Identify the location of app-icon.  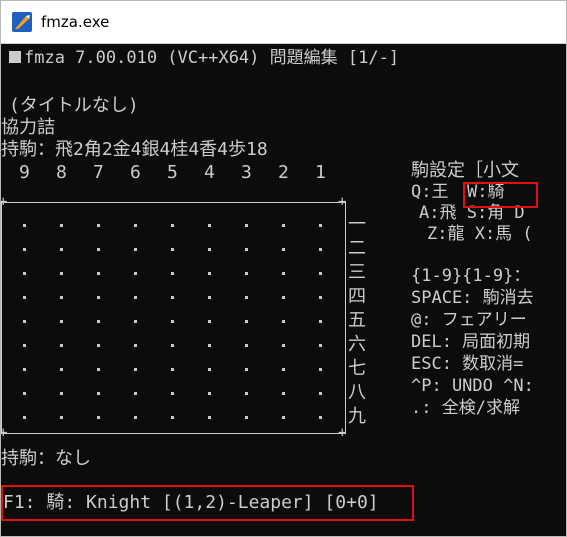
(22, 22).